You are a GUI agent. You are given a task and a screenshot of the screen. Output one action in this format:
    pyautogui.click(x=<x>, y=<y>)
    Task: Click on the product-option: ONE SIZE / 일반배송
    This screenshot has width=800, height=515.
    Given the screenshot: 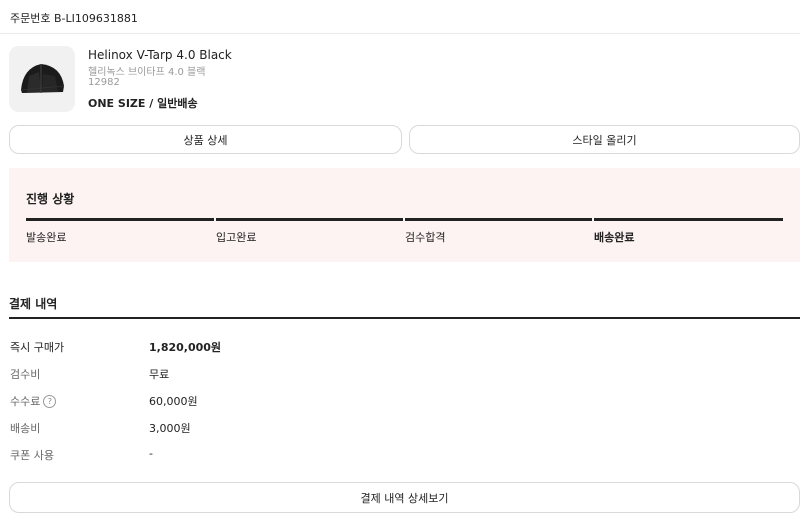 What is the action you would take?
    pyautogui.click(x=143, y=103)
    